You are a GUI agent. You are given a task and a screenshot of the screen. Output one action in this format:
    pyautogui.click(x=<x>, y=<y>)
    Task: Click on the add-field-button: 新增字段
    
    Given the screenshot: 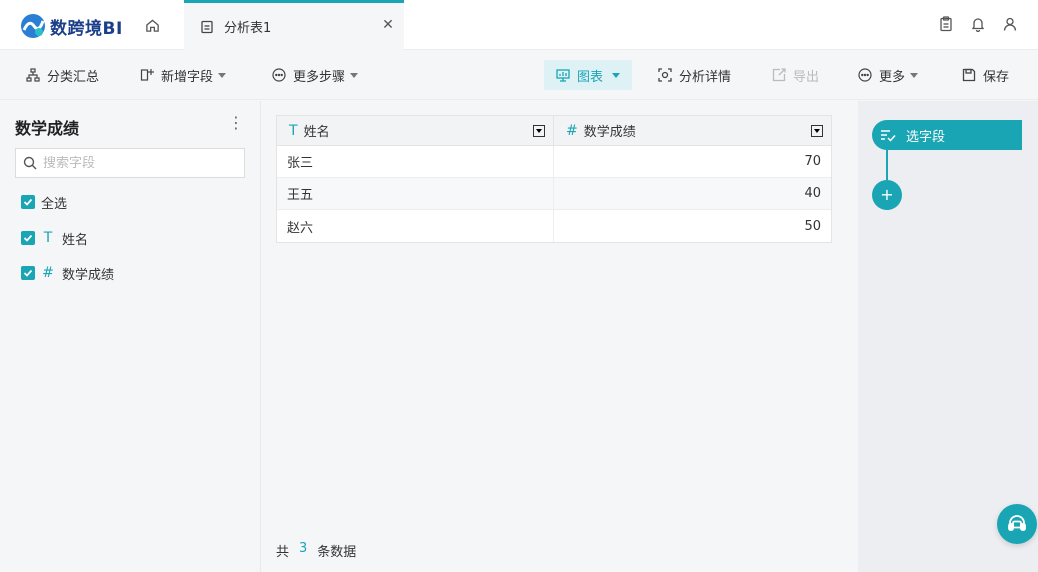 What is the action you would take?
    pyautogui.click(x=183, y=75)
    